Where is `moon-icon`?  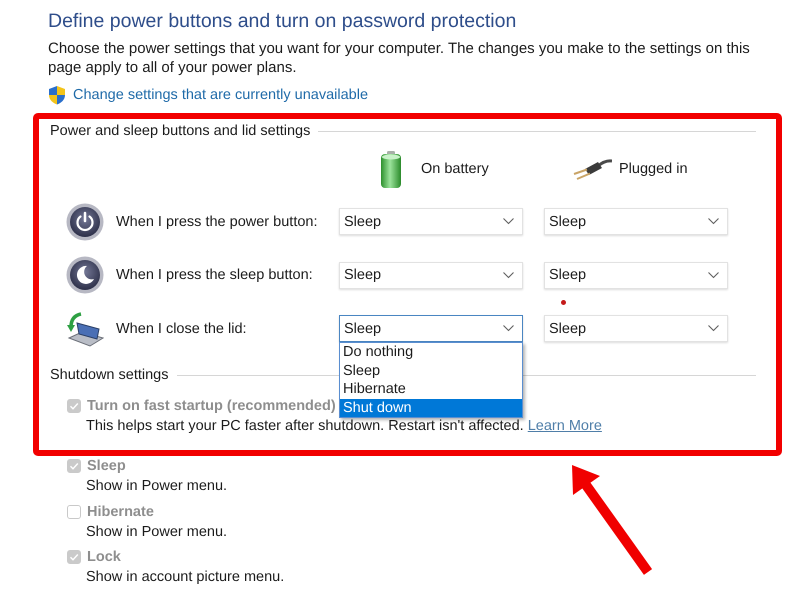
moon-icon is located at coordinates (85, 275).